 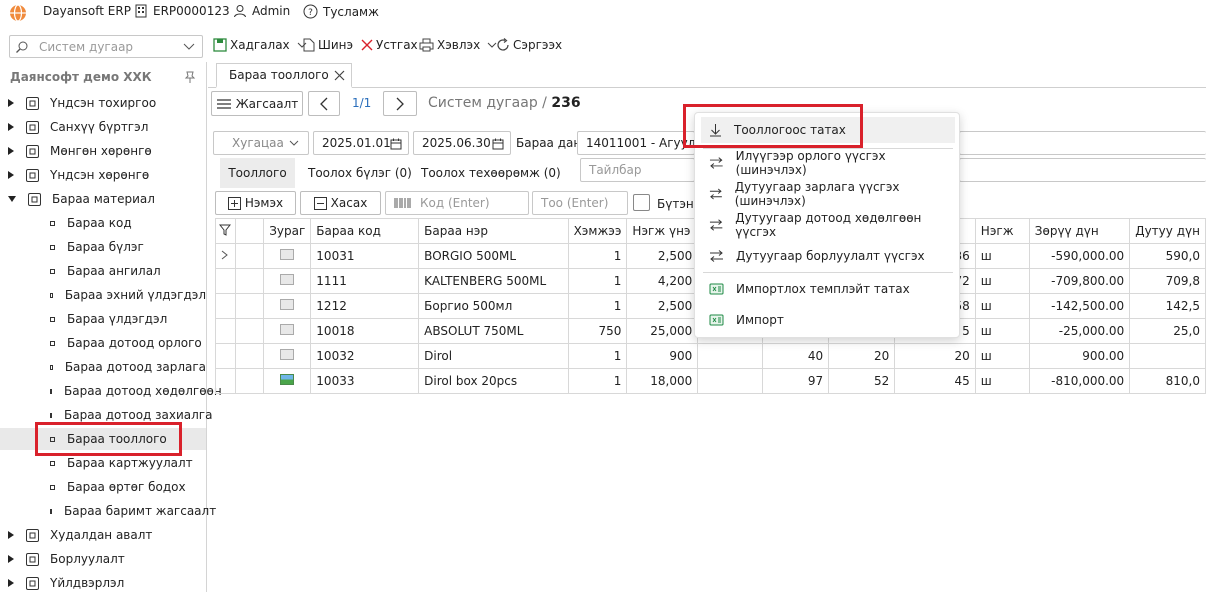 I want to click on header-code: Бараа код, so click(x=365, y=231).